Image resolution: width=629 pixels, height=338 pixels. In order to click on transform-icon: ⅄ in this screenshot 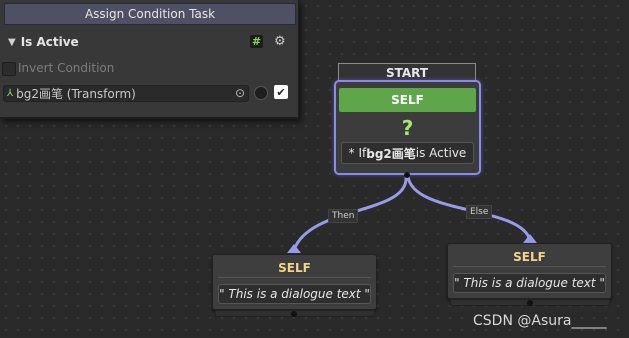, I will do `click(10, 93)`.